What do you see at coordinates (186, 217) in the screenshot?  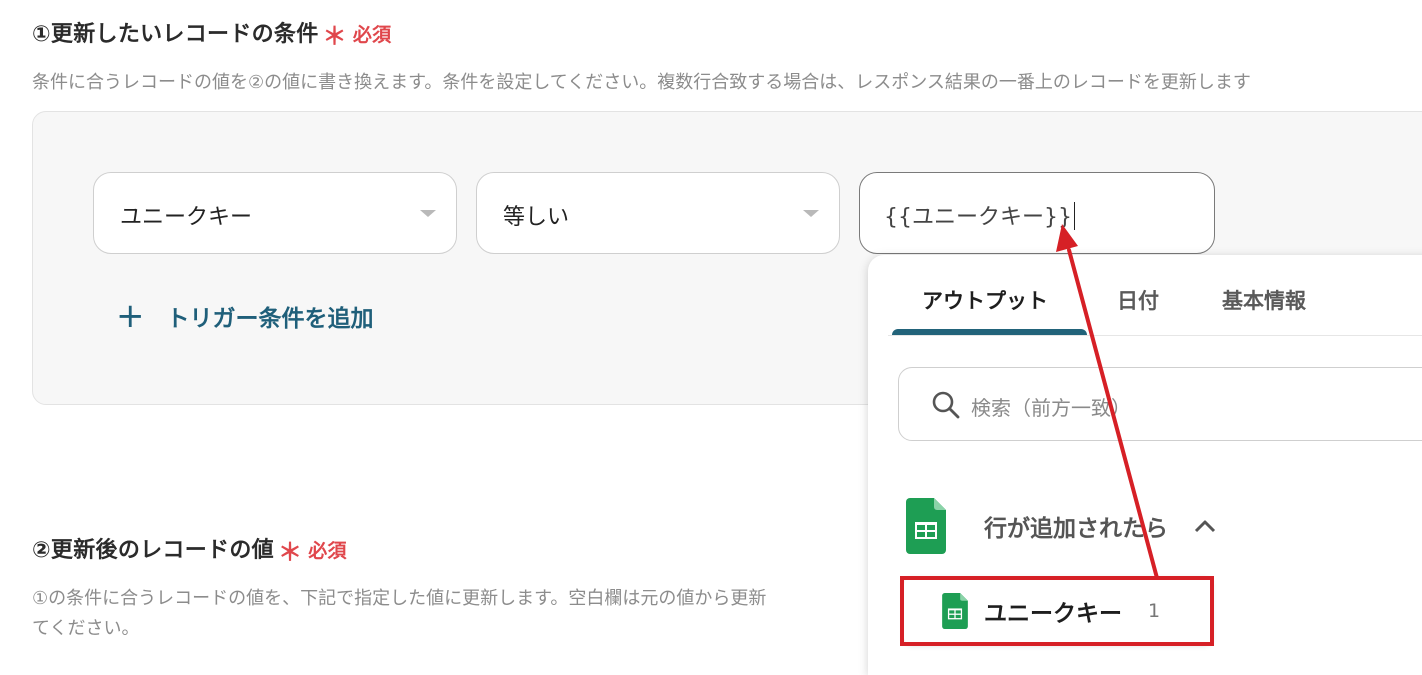 I see `field-select-value: ユニークキー` at bounding box center [186, 217].